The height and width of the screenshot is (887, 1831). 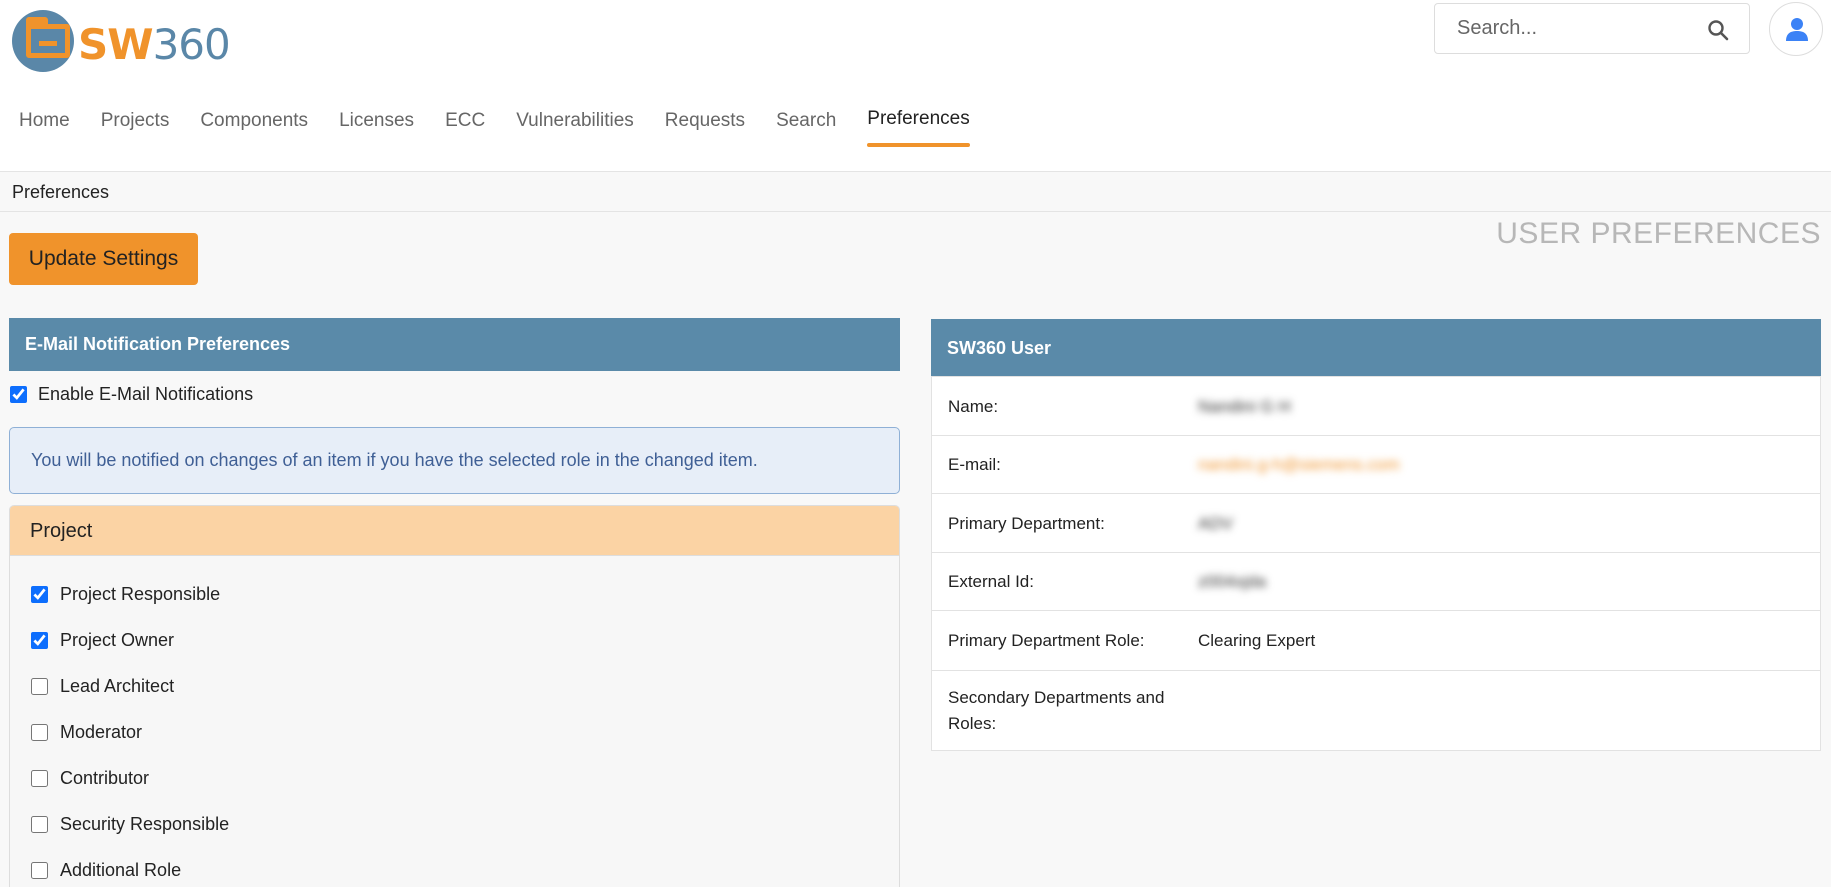 I want to click on update-settings-button: Update Settings, so click(x=103, y=259).